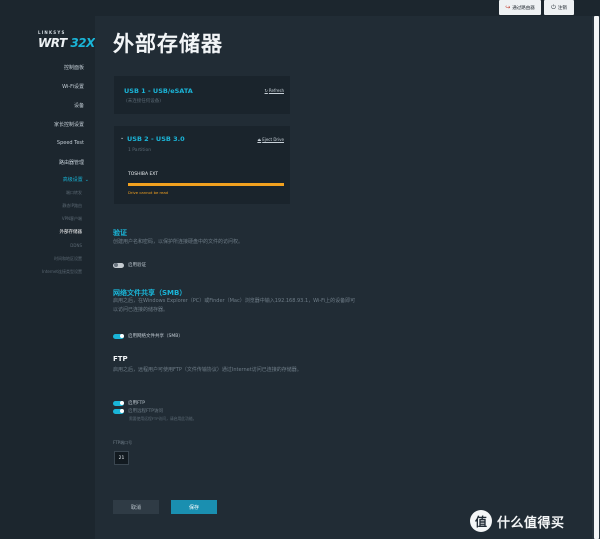  Describe the element at coordinates (123, 442) in the screenshot. I see `ftp-port-label: FTP端口号` at that location.